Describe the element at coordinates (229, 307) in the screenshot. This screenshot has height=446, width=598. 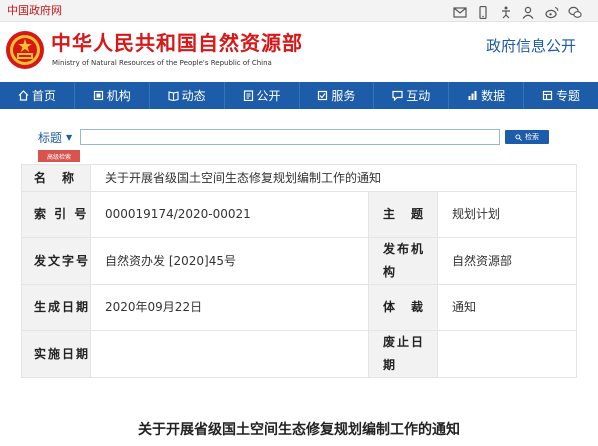
I see `date-value: 2020年09月22日` at that location.